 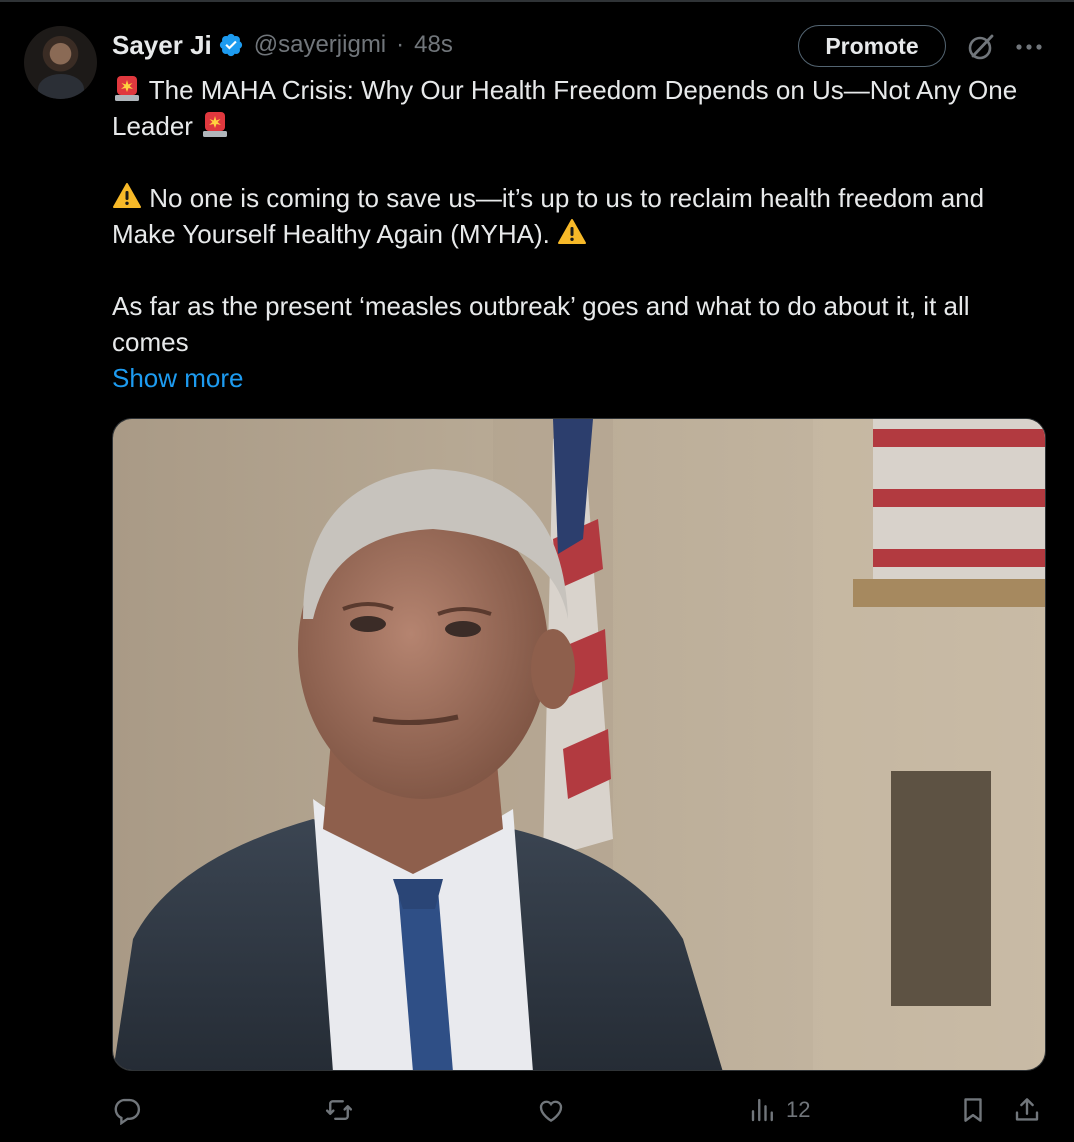 I want to click on bookmark-icon, so click(x=973, y=1110).